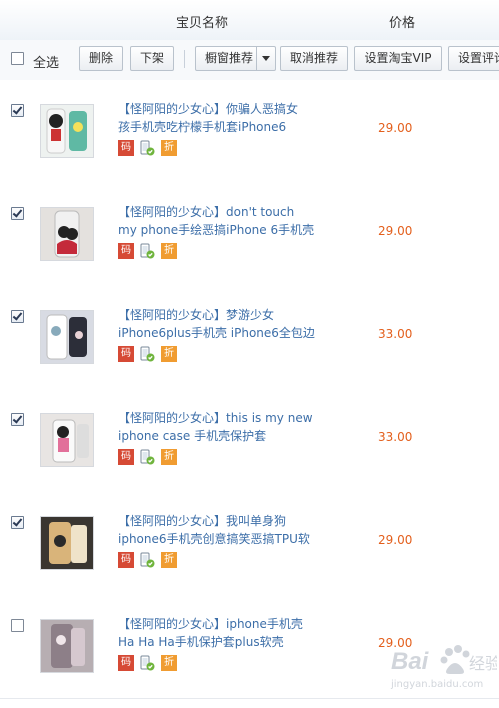  Describe the element at coordinates (249, 20) in the screenshot. I see `table-header: 宝贝名称 价格` at that location.